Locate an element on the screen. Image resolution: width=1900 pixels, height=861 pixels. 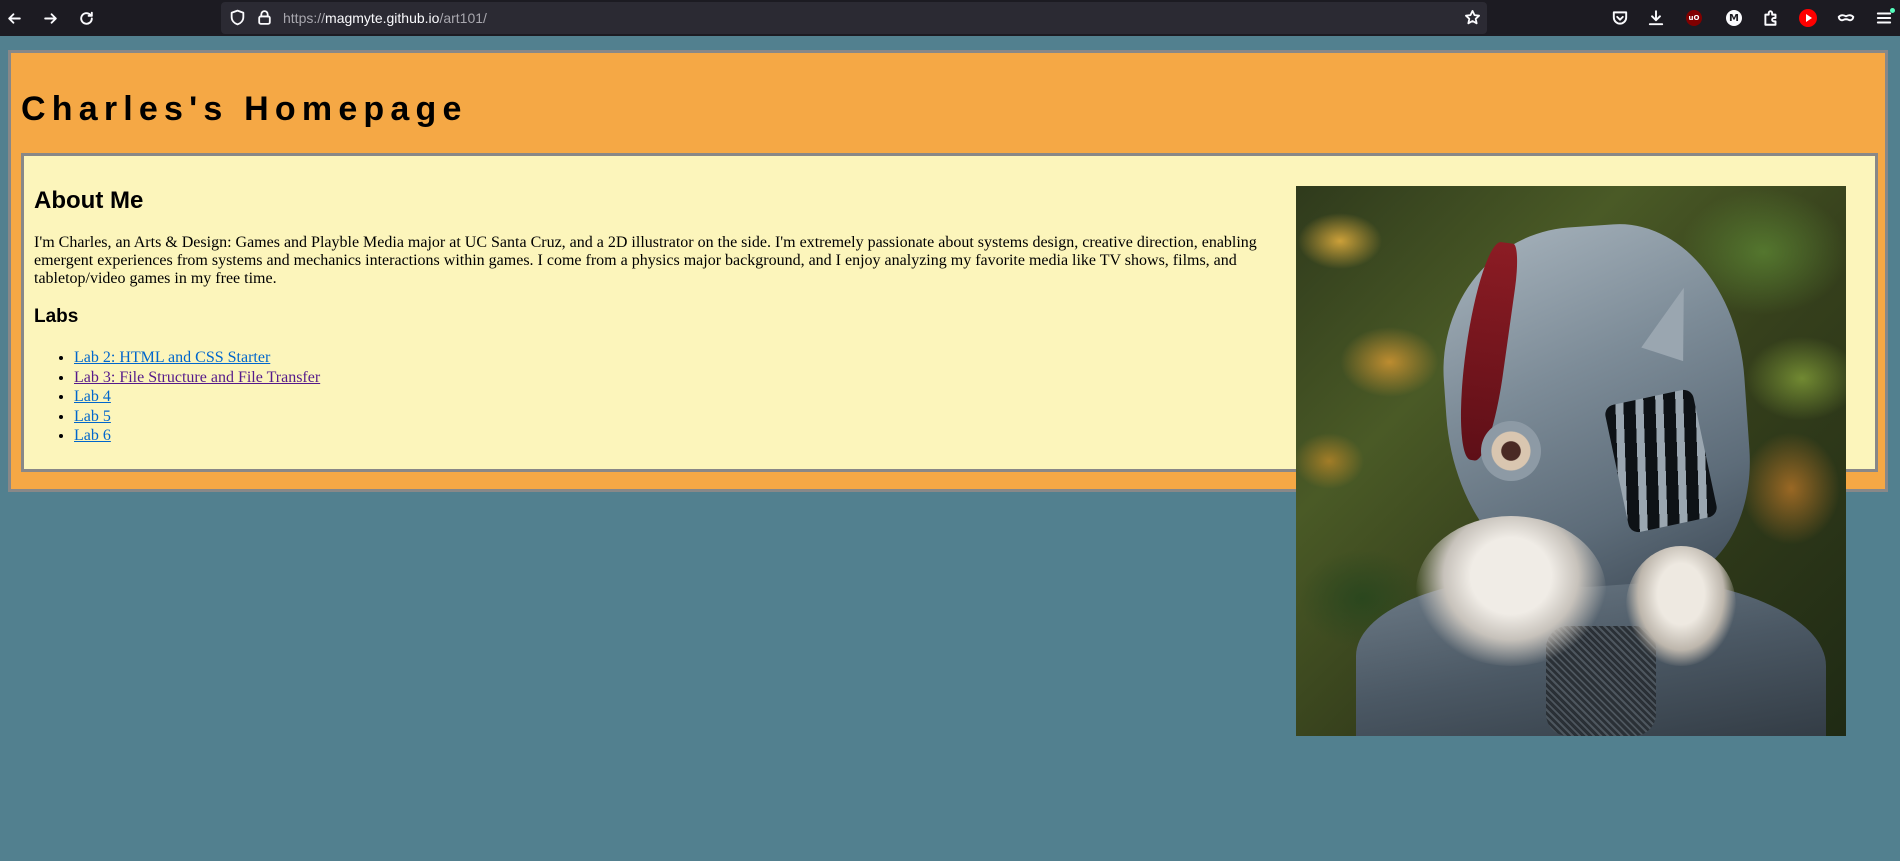
lock-icon is located at coordinates (264, 20).